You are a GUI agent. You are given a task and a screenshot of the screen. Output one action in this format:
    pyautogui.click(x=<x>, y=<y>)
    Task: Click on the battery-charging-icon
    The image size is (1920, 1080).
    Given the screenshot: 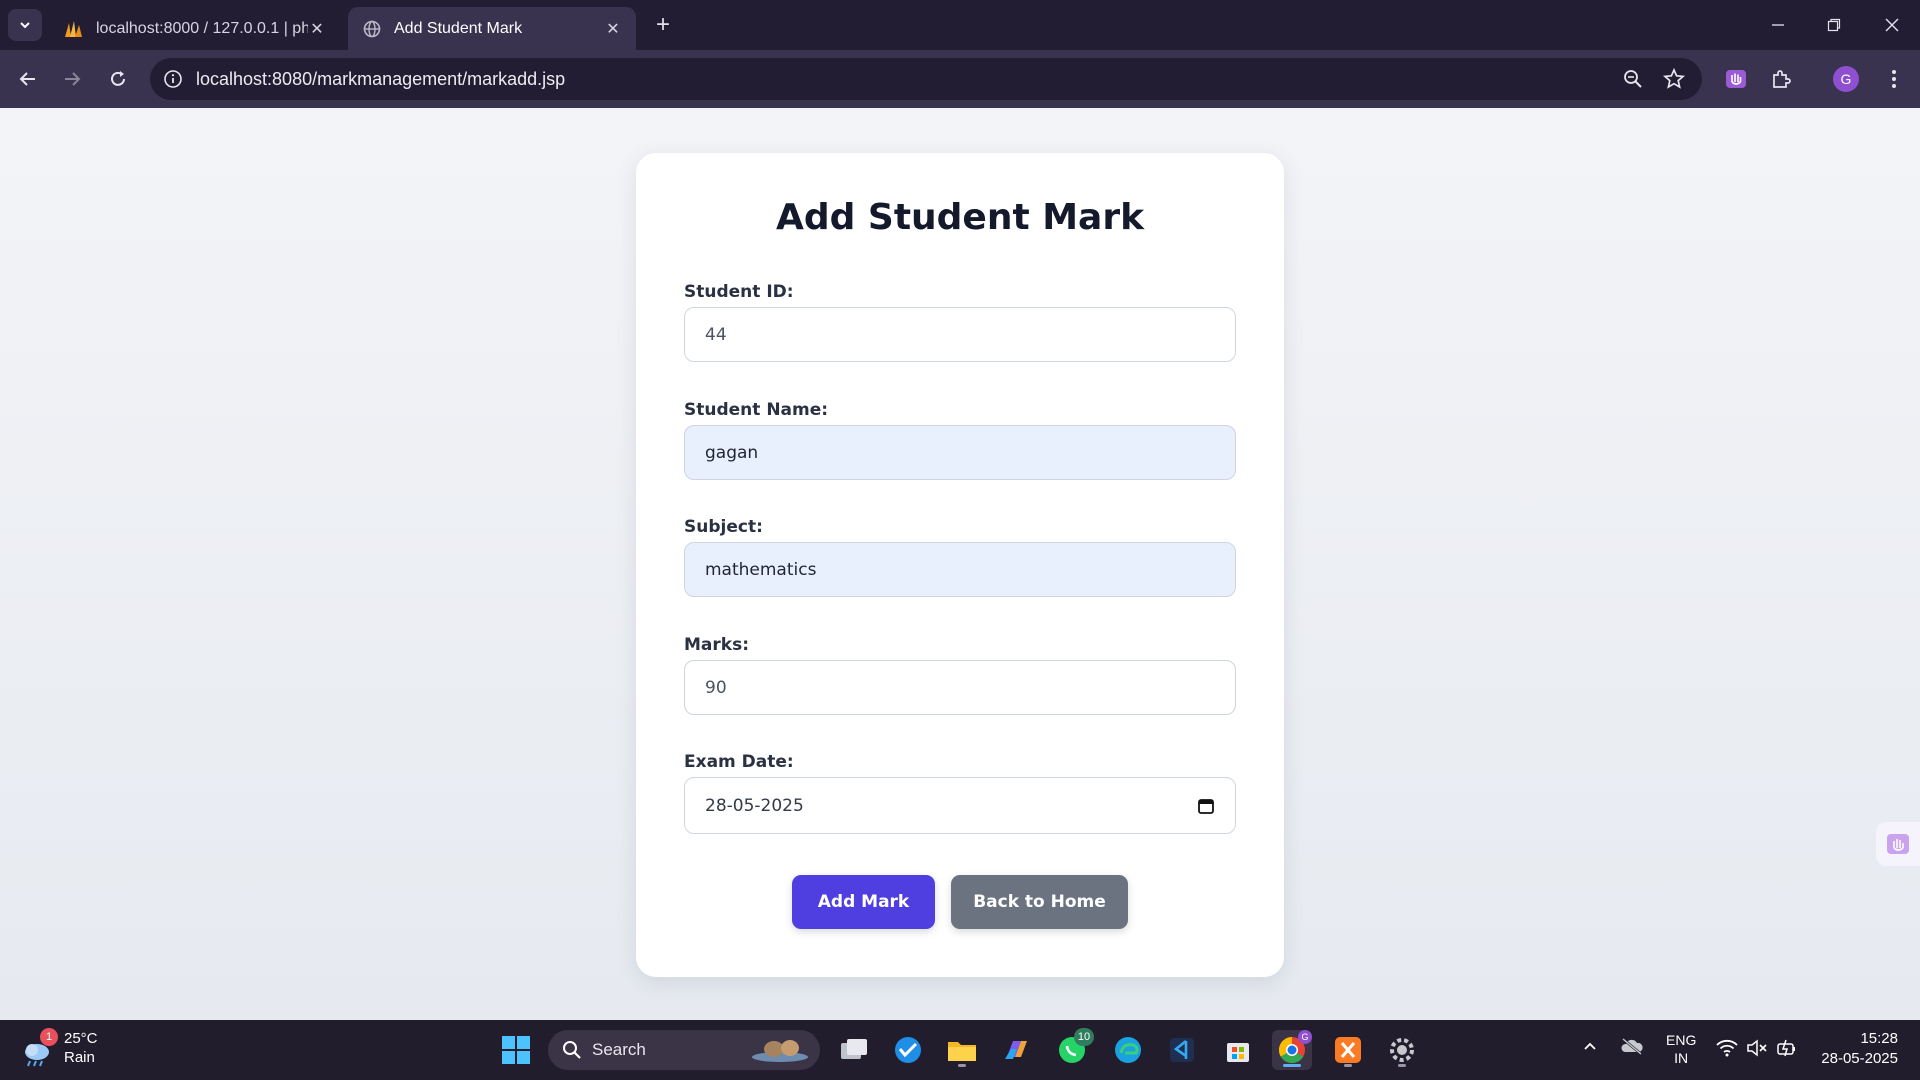 What is the action you would take?
    pyautogui.click(x=1787, y=1050)
    